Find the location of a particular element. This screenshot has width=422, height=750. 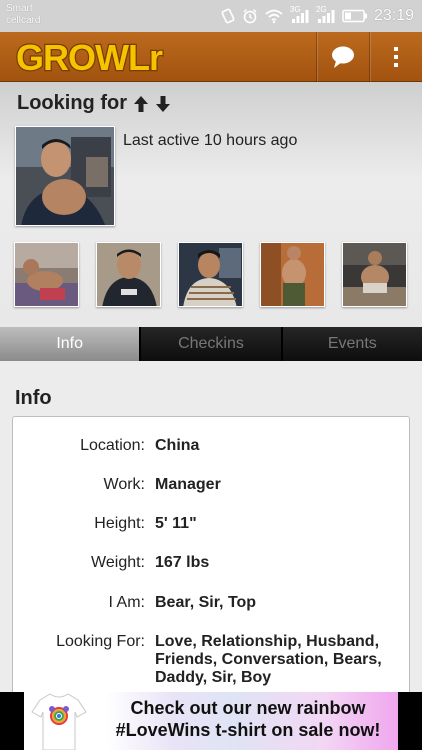

tshirt-image is located at coordinates (59, 721).